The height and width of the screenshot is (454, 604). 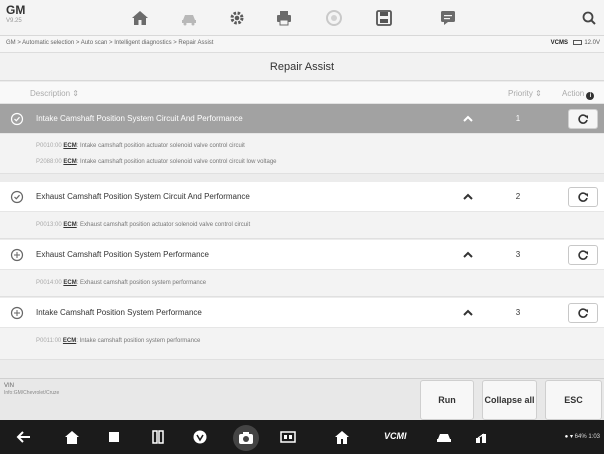 I want to click on vehicle-button, so click(x=444, y=437).